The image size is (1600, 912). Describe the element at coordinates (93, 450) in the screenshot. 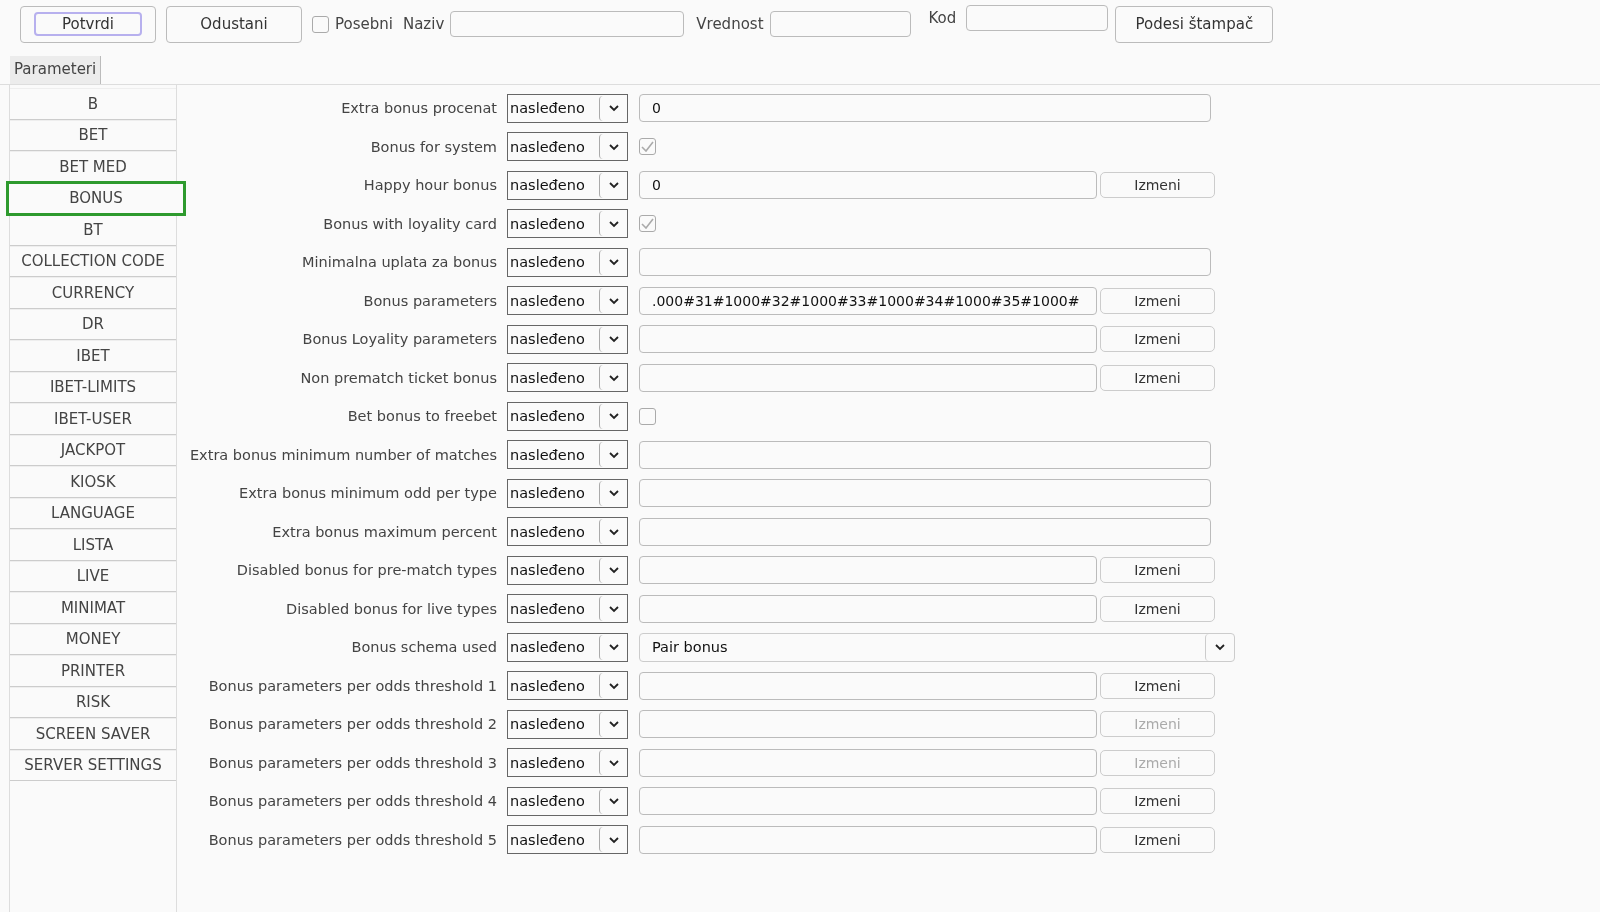

I see `category-item: JACKPOT` at that location.